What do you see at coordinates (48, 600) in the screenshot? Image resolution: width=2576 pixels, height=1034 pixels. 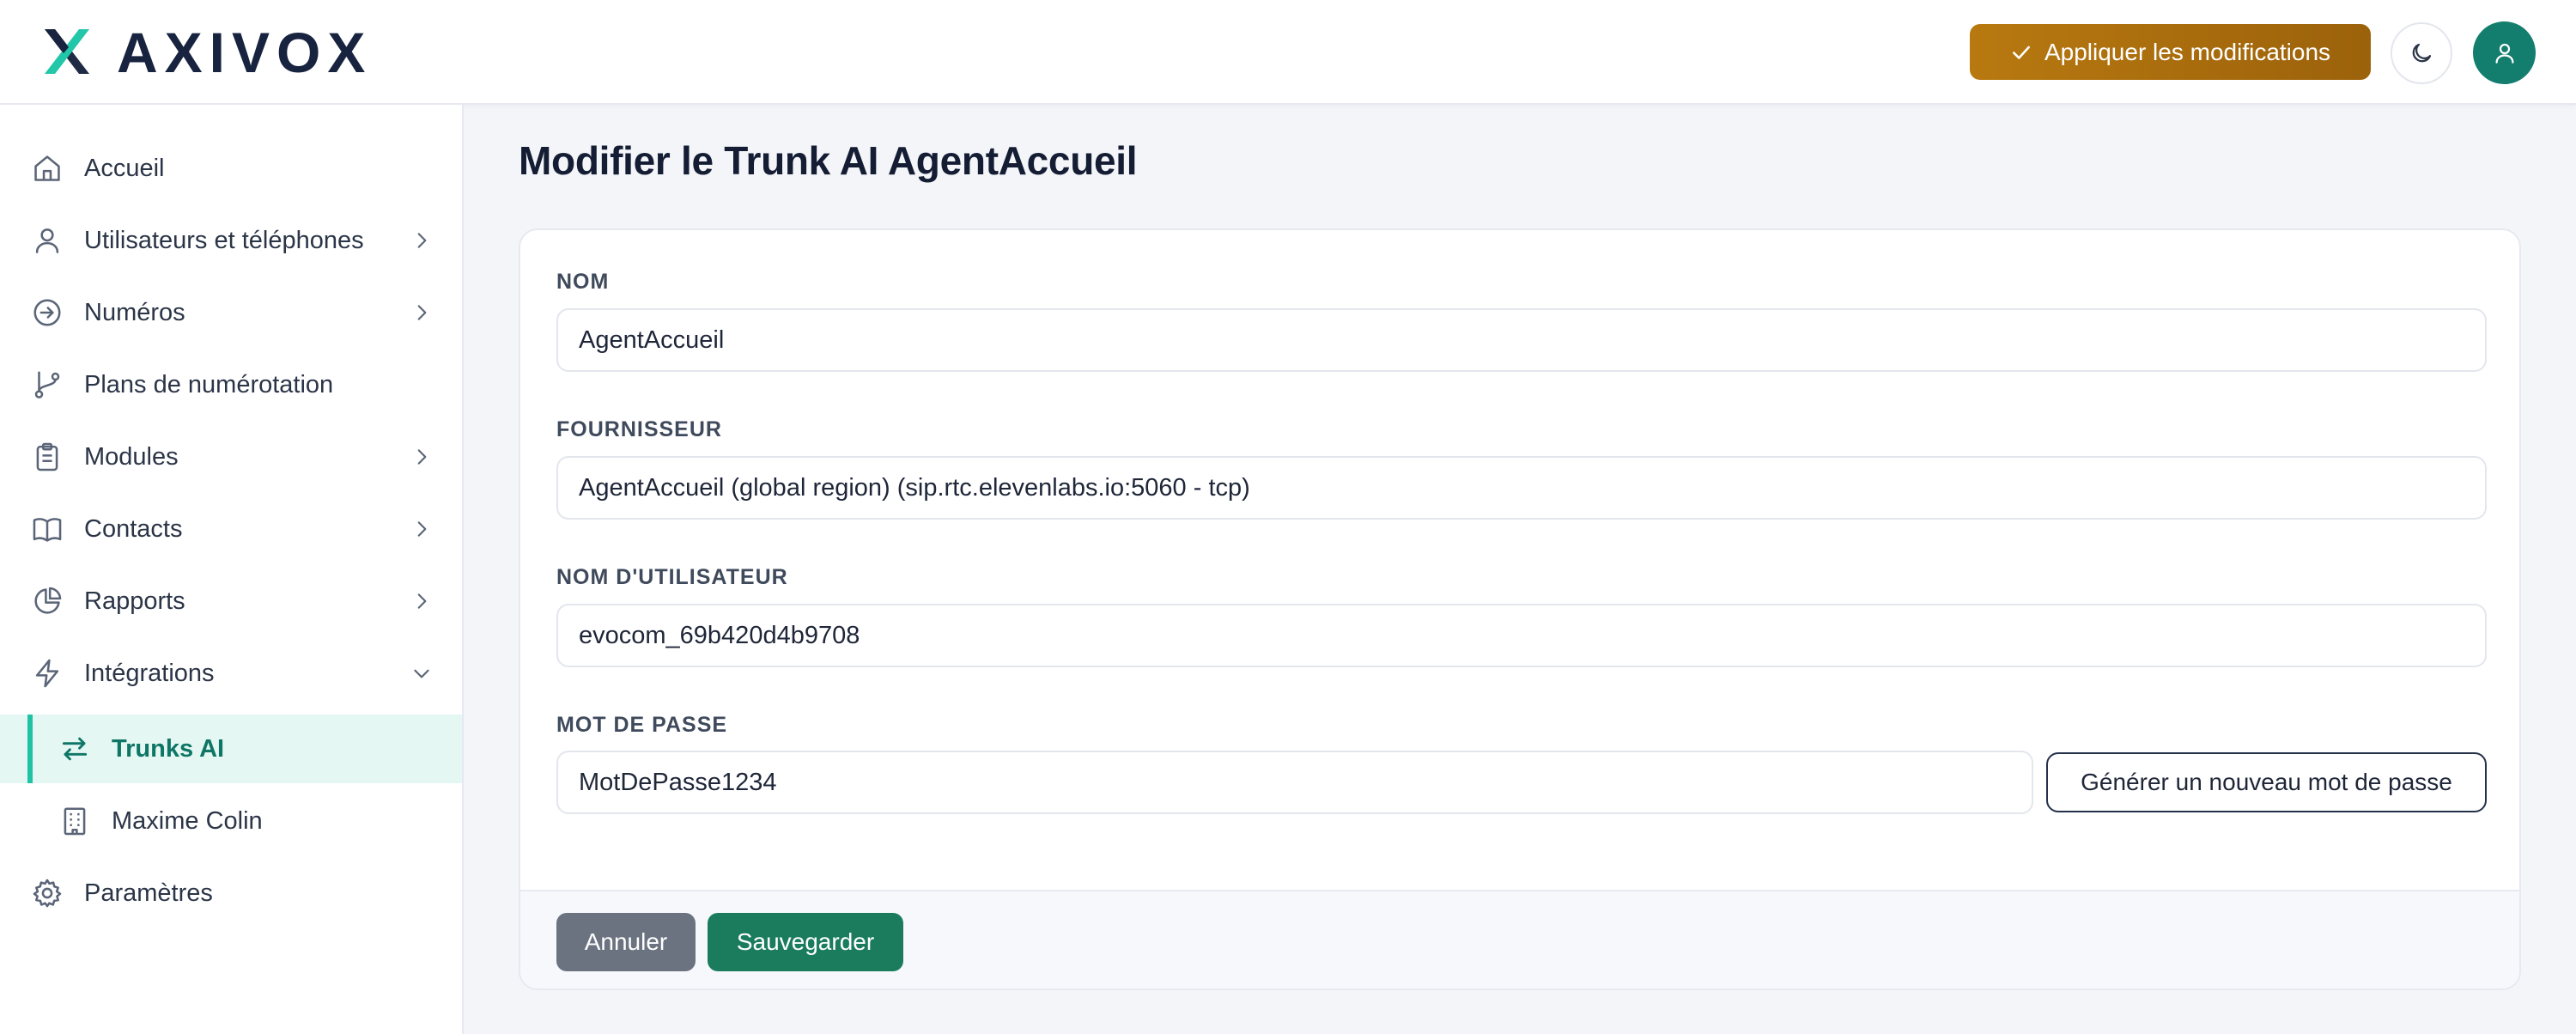 I see `pie-chart-icon` at bounding box center [48, 600].